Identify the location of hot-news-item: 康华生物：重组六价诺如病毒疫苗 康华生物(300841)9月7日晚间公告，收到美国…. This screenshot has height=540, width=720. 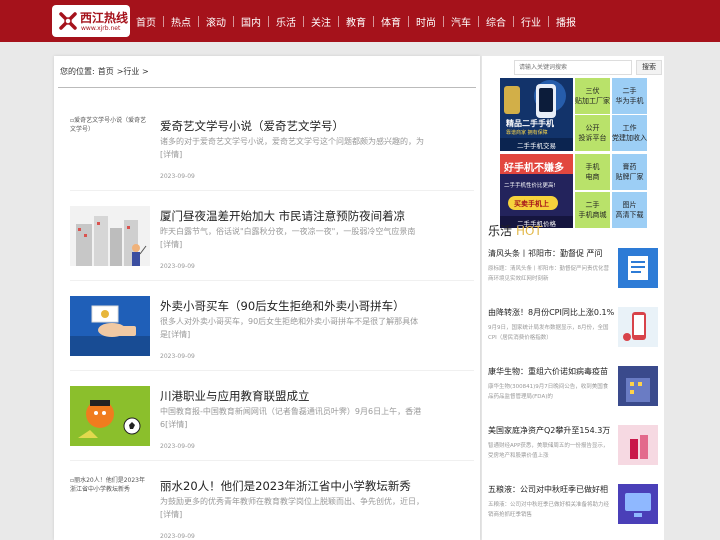
(574, 395).